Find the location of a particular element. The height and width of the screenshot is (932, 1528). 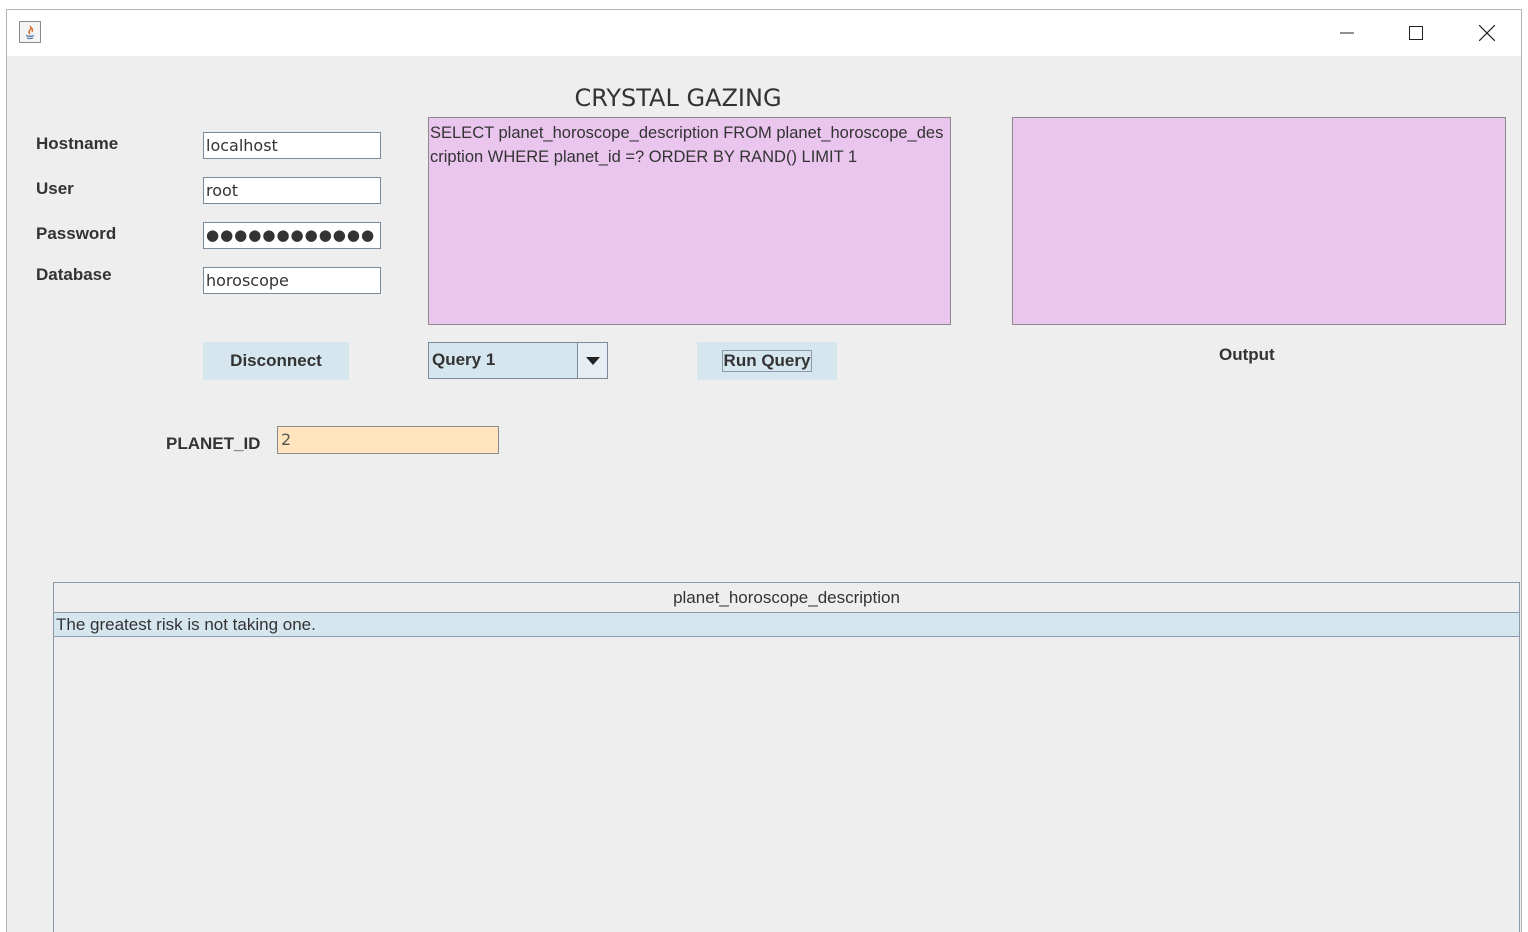

hostname-field: localhost is located at coordinates (292, 145).